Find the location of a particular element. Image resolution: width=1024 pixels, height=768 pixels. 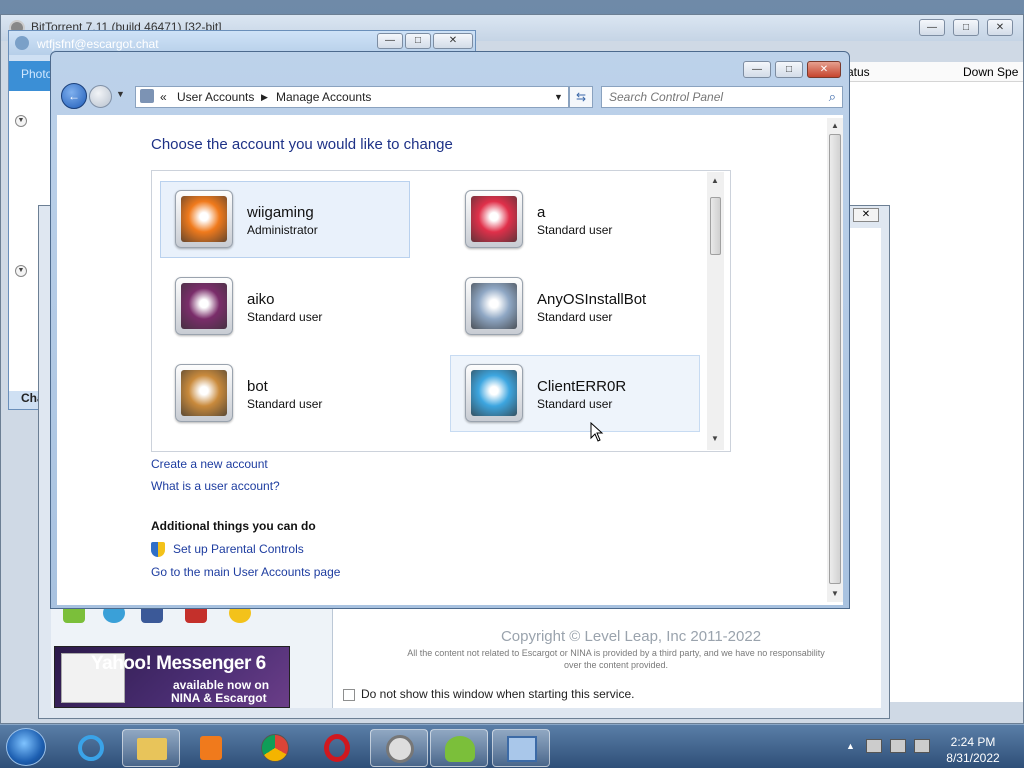

account-name: bot is located at coordinates (257, 386).